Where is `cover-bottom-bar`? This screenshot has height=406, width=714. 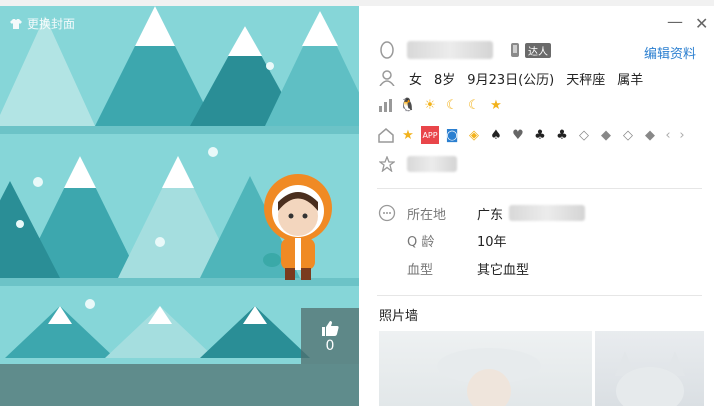 cover-bottom-bar is located at coordinates (179, 385).